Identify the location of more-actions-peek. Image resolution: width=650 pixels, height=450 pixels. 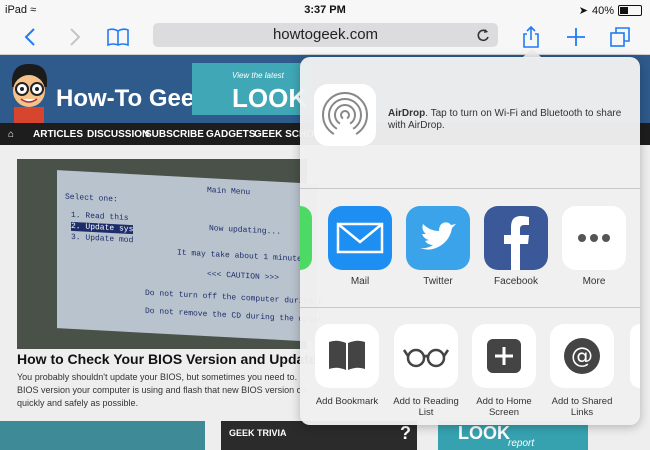
(635, 356).